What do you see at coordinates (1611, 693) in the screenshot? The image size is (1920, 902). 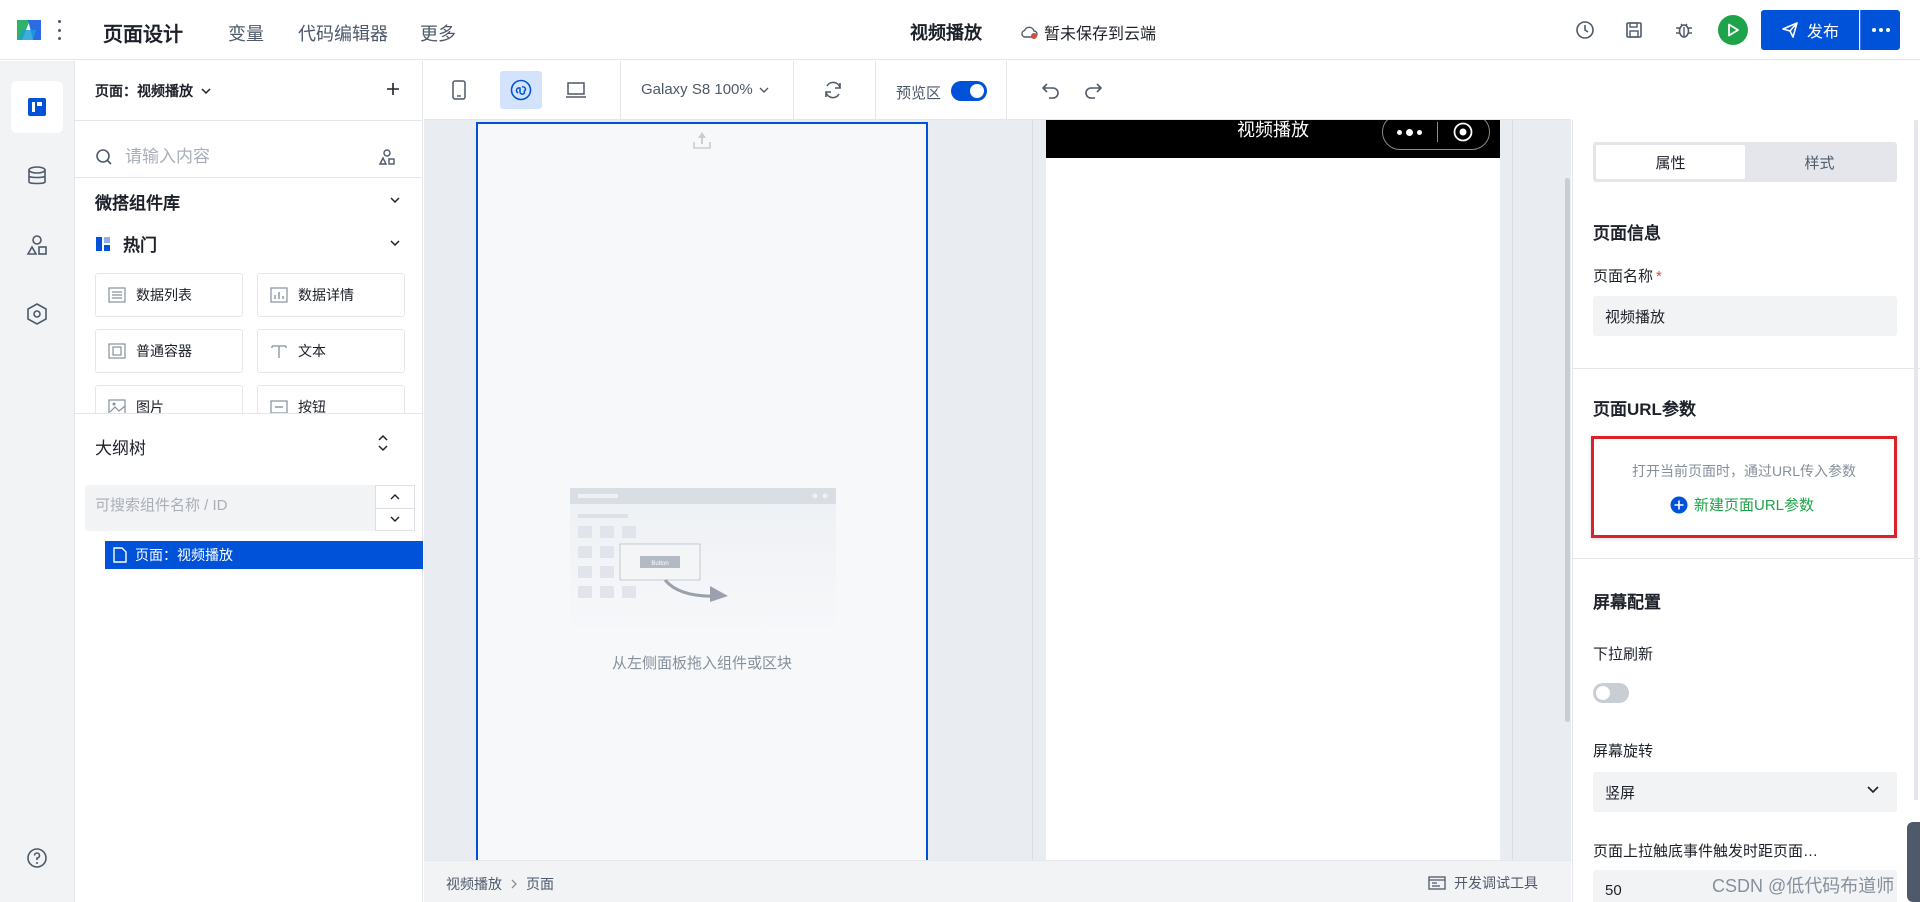 I see `pull-refresh-toggle` at bounding box center [1611, 693].